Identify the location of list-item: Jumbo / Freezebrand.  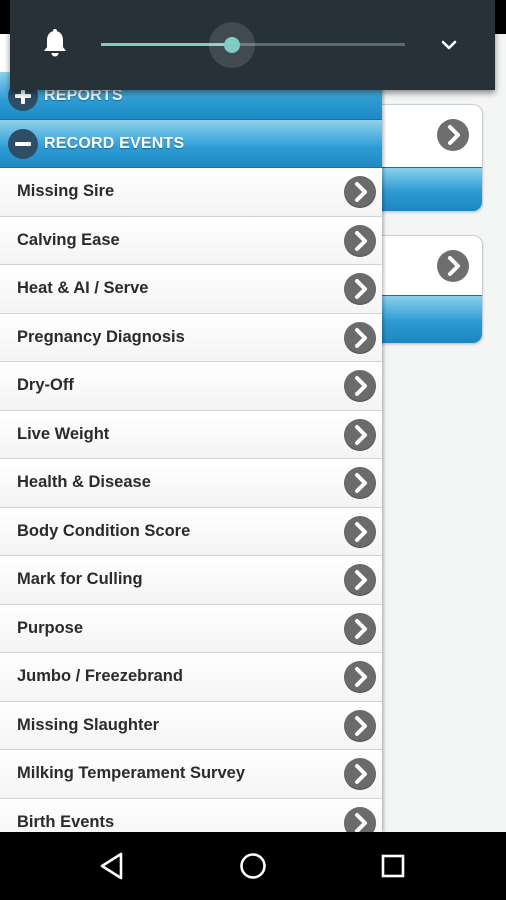
(191, 677).